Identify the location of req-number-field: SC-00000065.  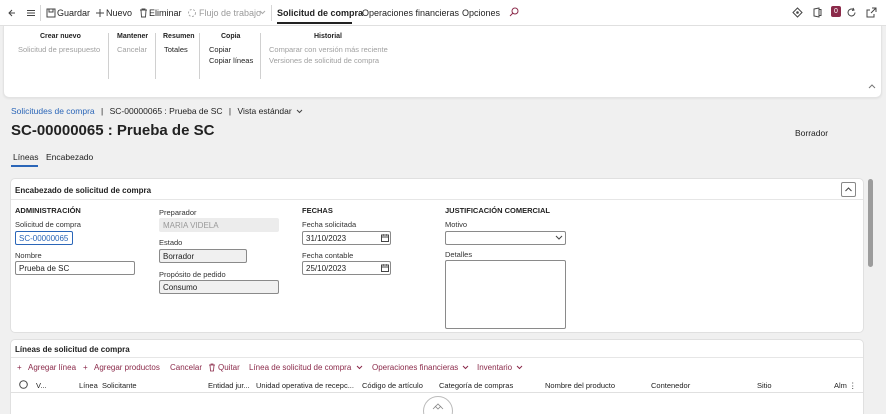
(44, 238).